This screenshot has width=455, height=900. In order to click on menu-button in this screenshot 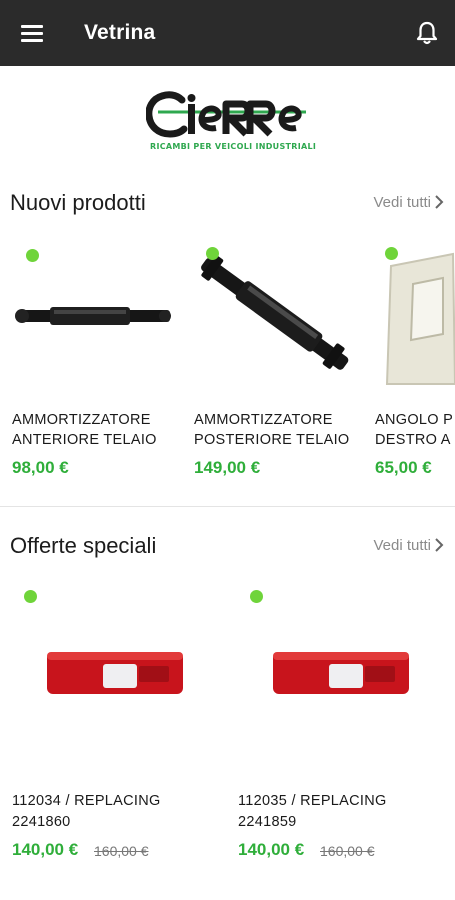, I will do `click(32, 33)`.